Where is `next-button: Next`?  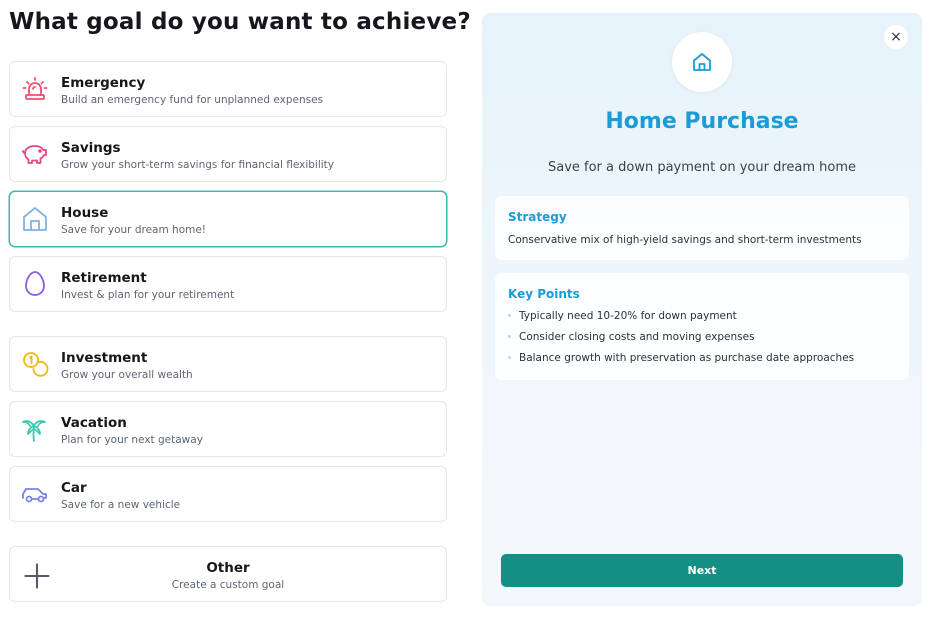
next-button: Next is located at coordinates (702, 570).